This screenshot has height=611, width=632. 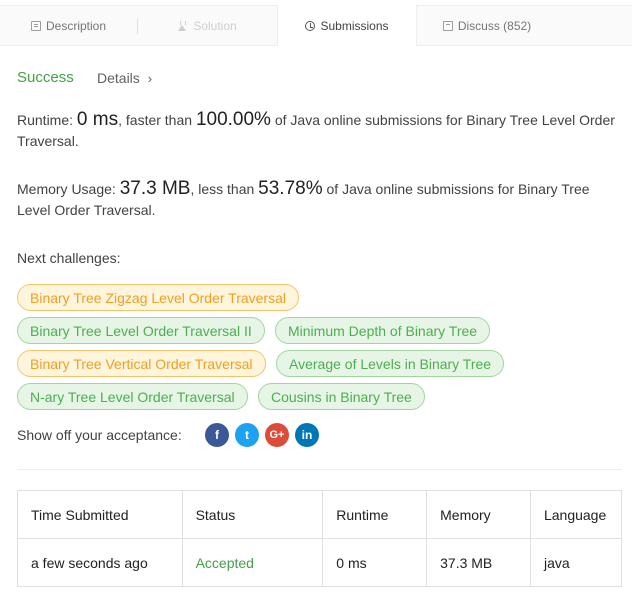 I want to click on share-label: Show off your acceptance:, so click(x=99, y=435).